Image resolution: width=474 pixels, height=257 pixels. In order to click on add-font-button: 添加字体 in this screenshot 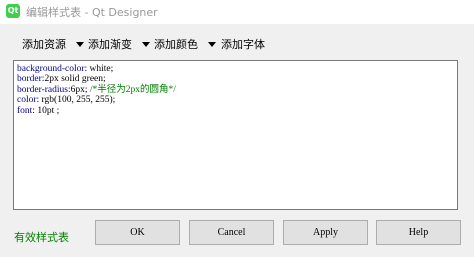, I will do `click(243, 44)`.